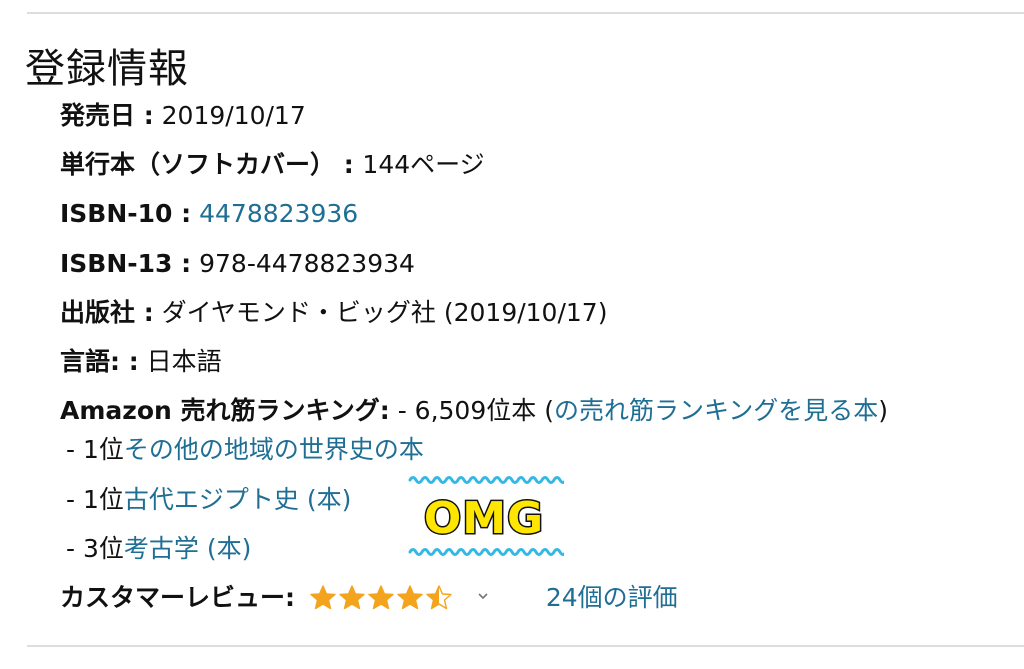 Image resolution: width=1024 pixels, height=669 pixels. I want to click on omg-sticker: OMG, so click(486, 516).